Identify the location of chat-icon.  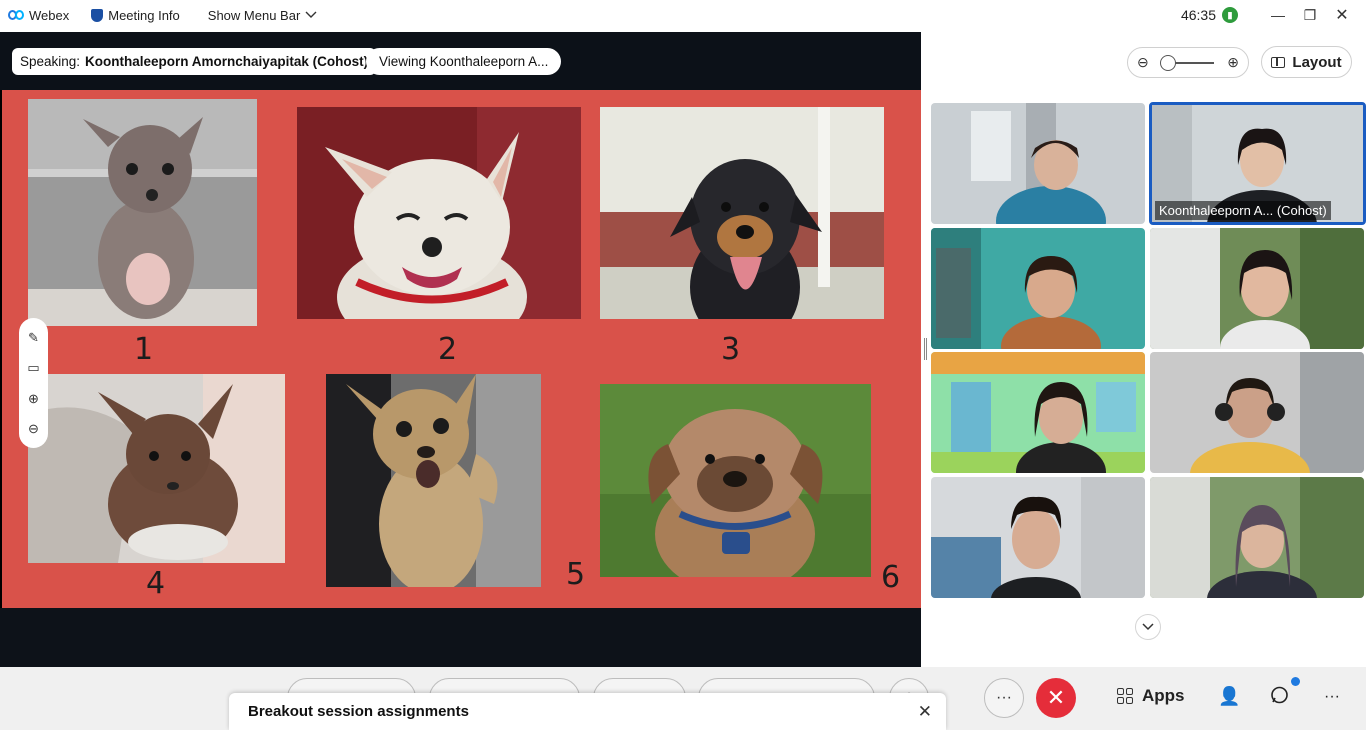
(1279, 695).